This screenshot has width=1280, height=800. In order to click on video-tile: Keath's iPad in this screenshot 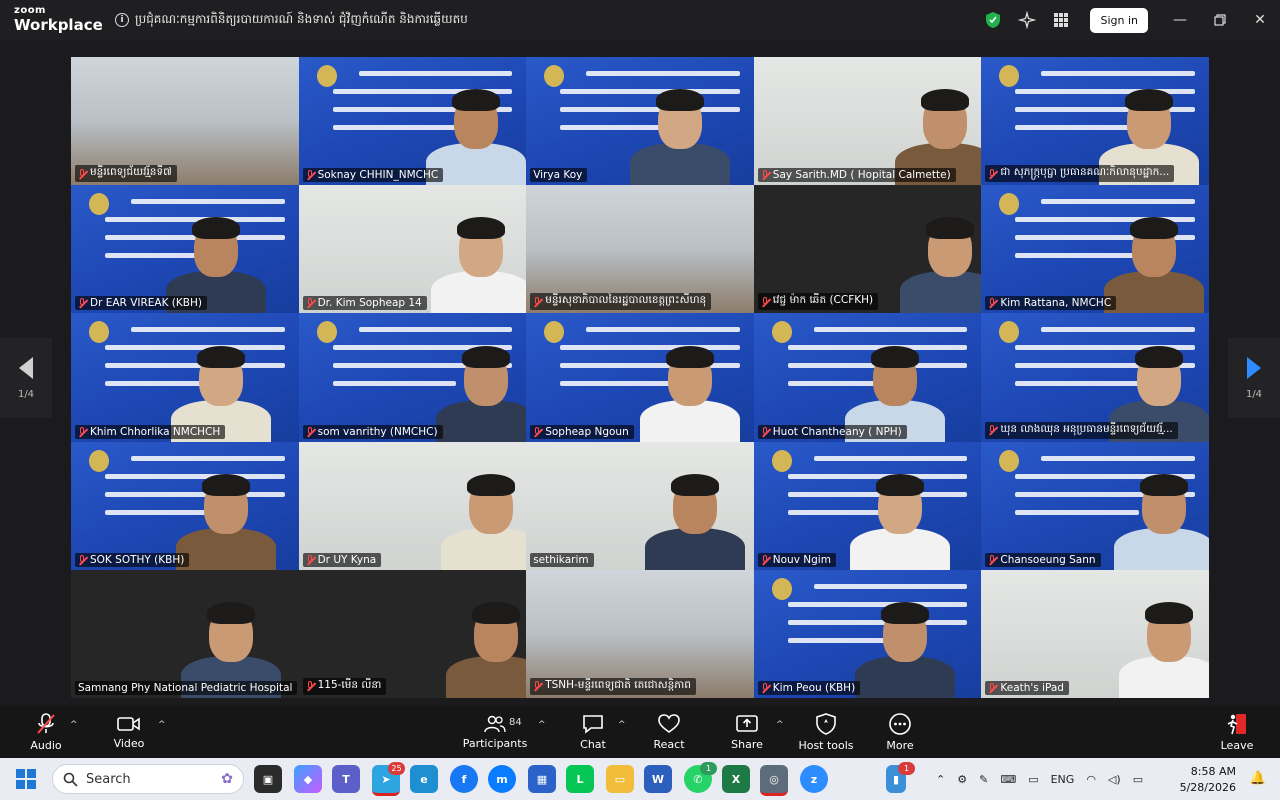, I will do `click(1095, 633)`.